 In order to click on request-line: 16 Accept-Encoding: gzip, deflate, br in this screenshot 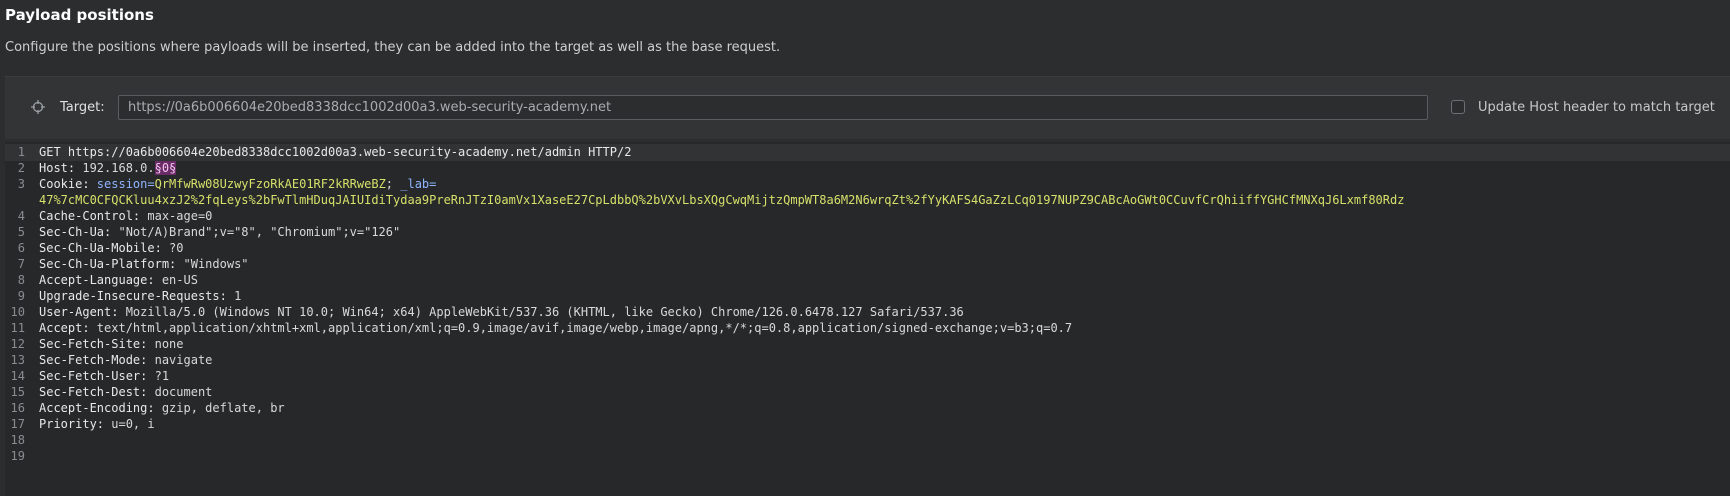, I will do `click(867, 408)`.